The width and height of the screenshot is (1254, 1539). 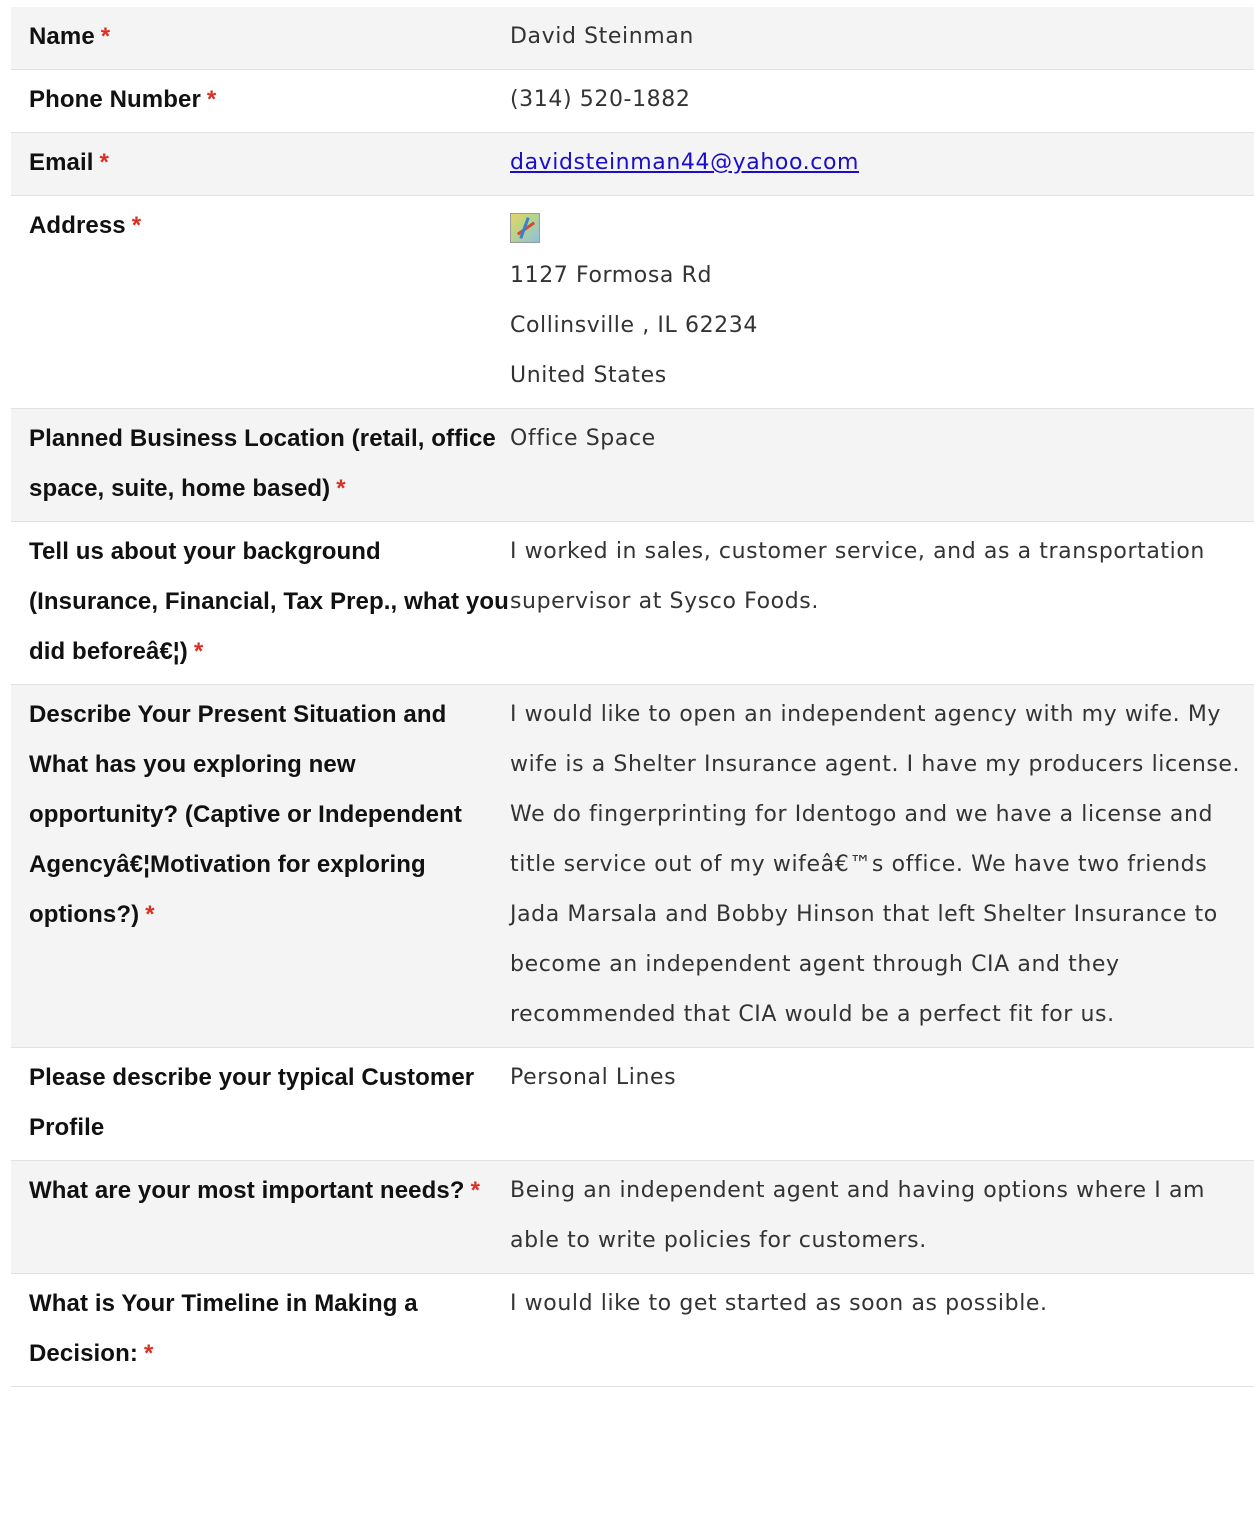 I want to click on field-value: Office Space, so click(x=882, y=465).